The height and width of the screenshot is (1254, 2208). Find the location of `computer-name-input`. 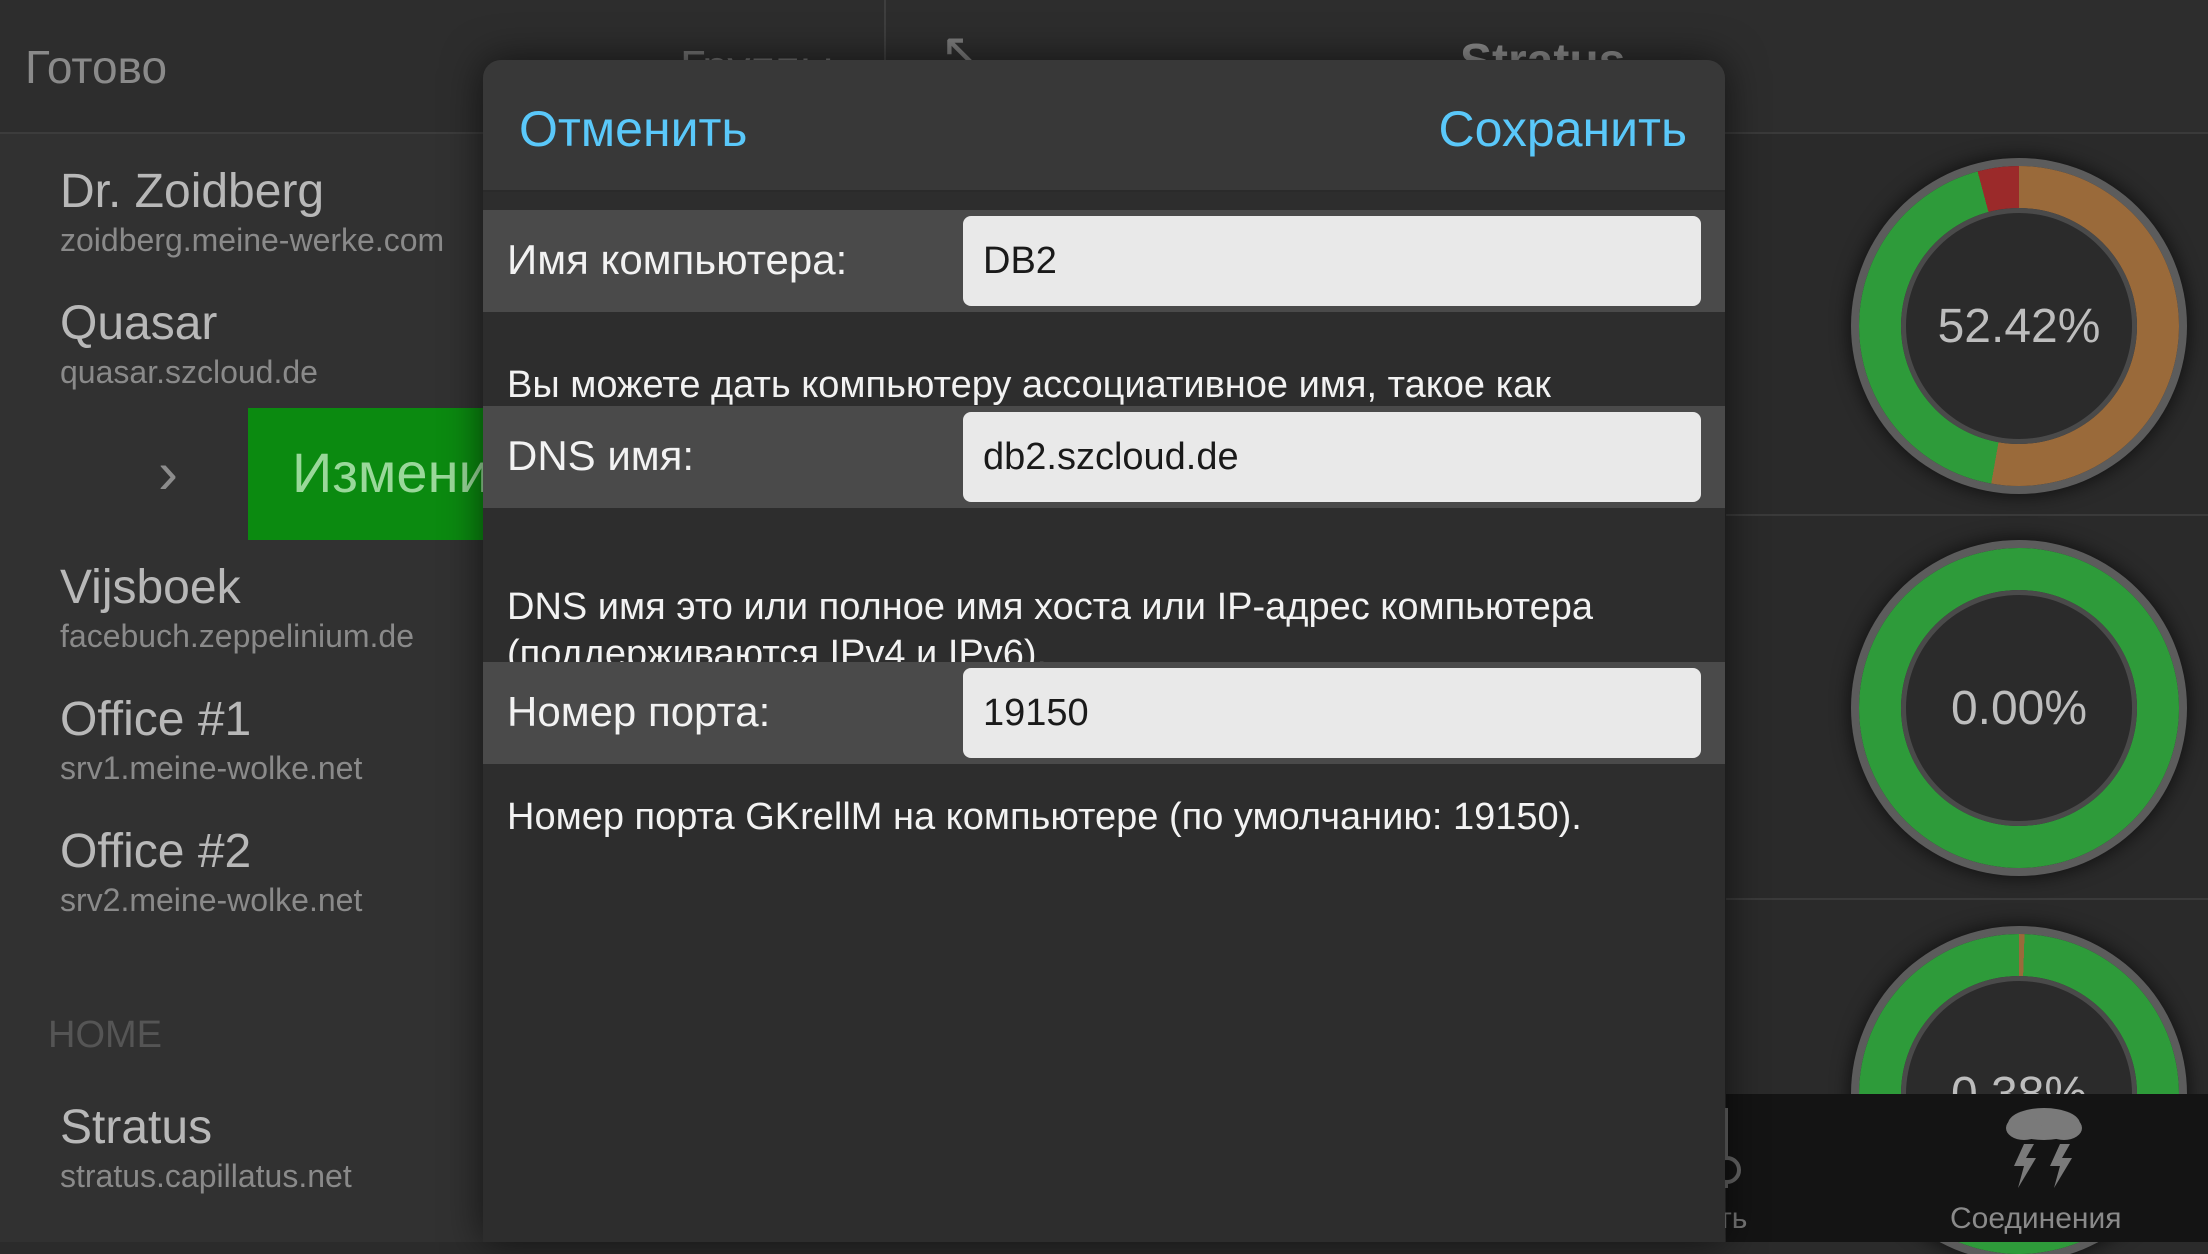

computer-name-input is located at coordinates (1332, 261).